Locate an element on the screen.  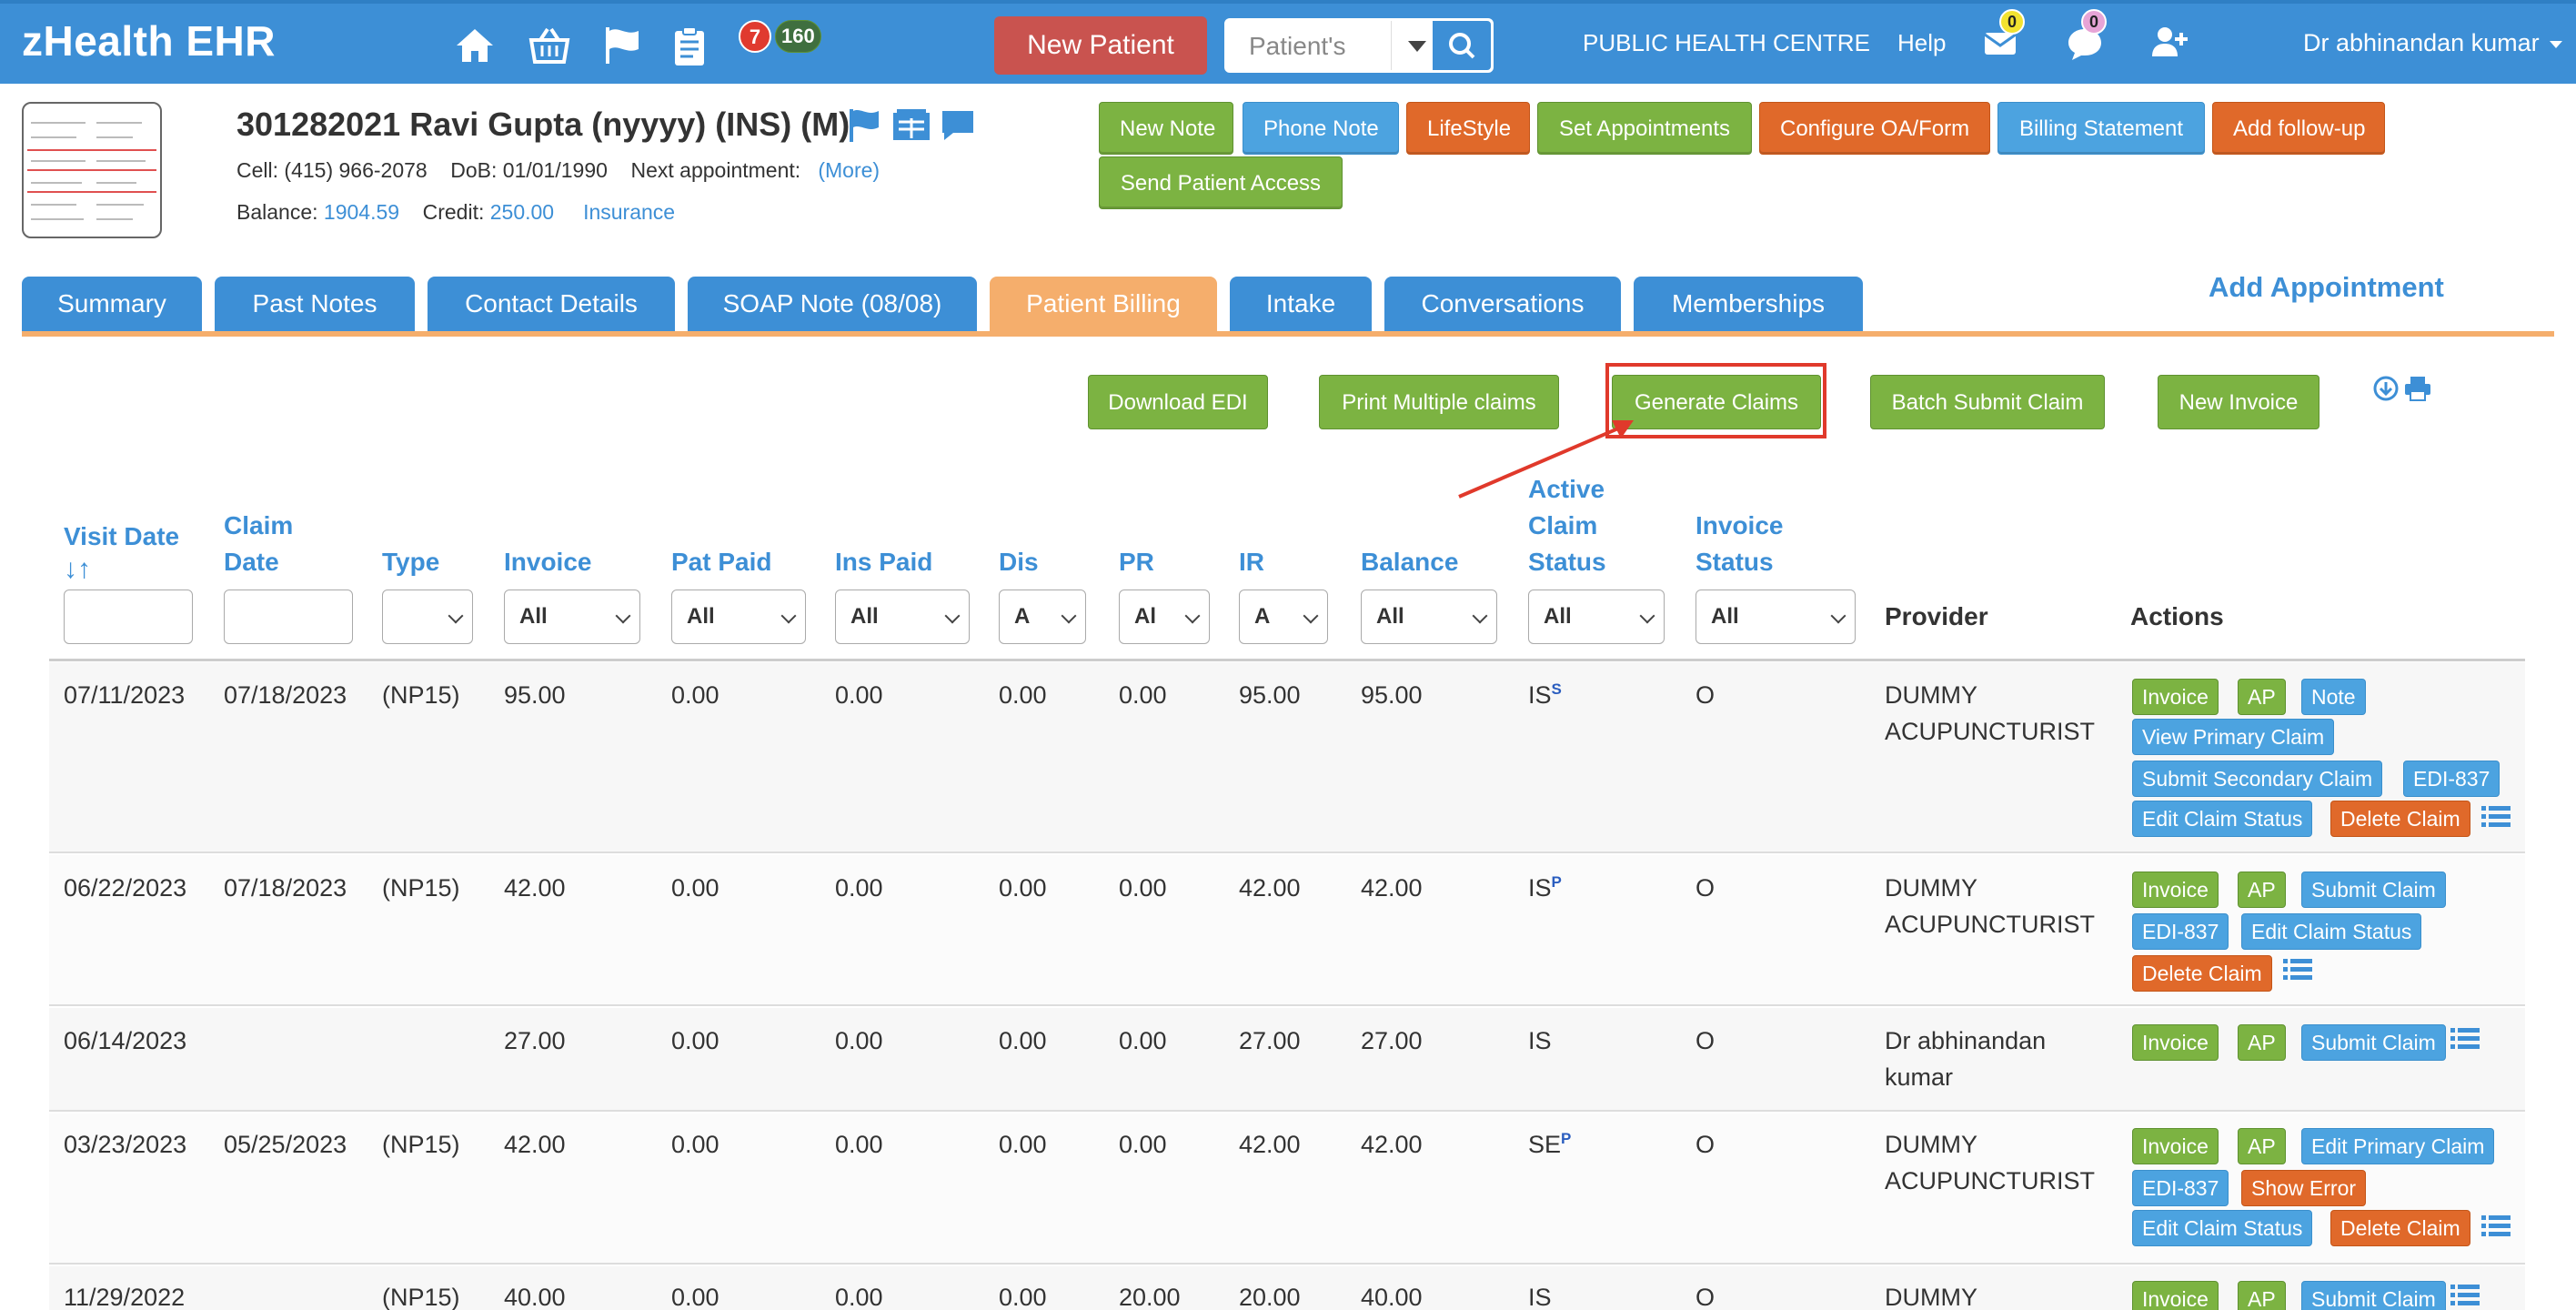
send-patient-access-button: Send Patient Access is located at coordinates (1221, 182).